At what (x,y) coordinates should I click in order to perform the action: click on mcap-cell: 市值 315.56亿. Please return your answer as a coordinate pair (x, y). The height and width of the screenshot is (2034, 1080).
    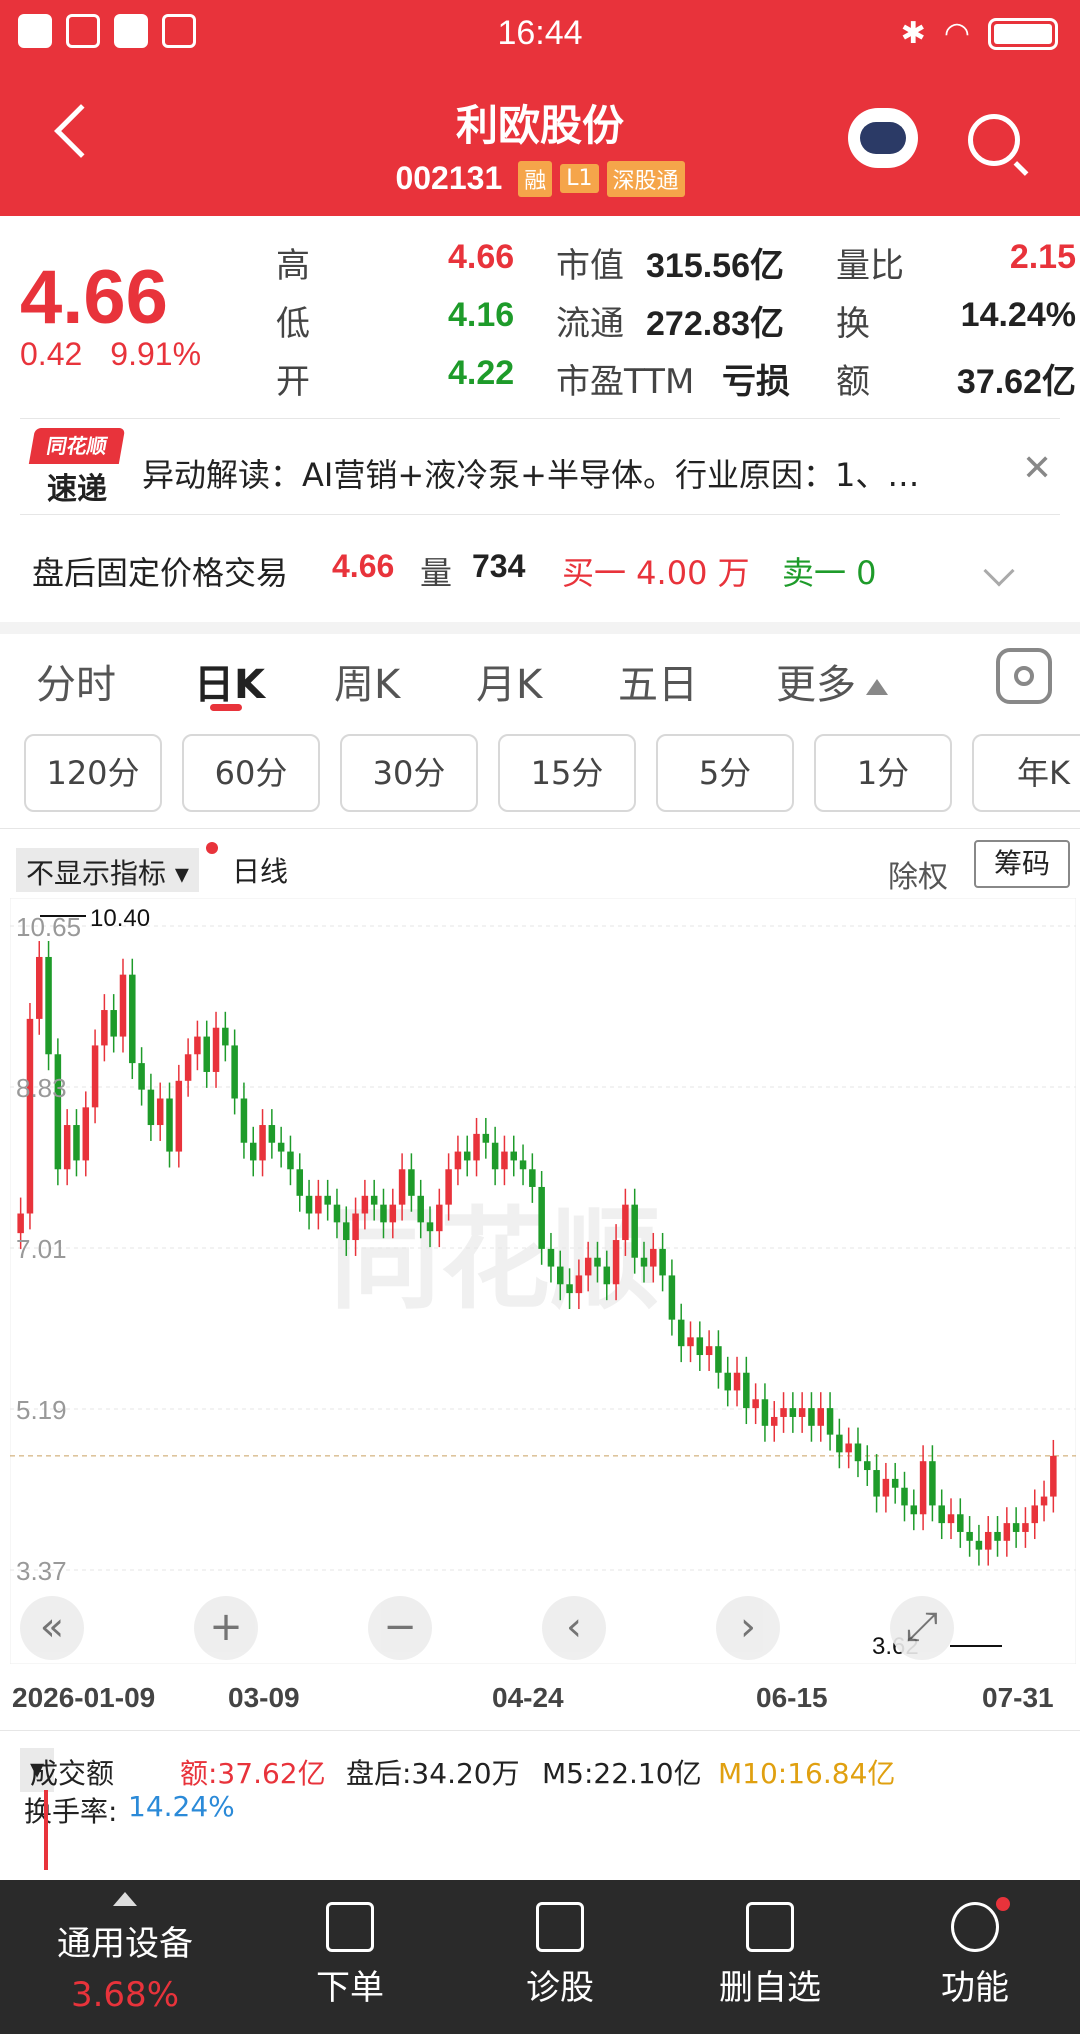
    Looking at the image, I should click on (670, 262).